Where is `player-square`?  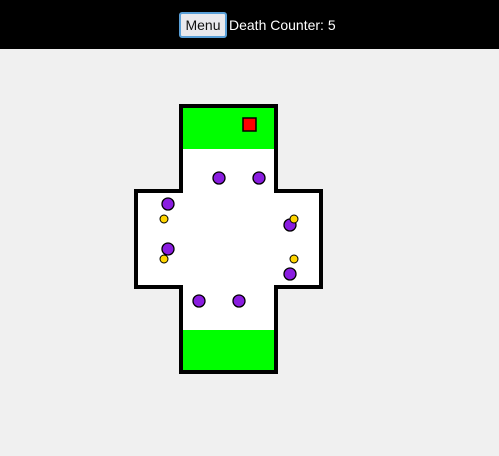
player-square is located at coordinates (249, 124).